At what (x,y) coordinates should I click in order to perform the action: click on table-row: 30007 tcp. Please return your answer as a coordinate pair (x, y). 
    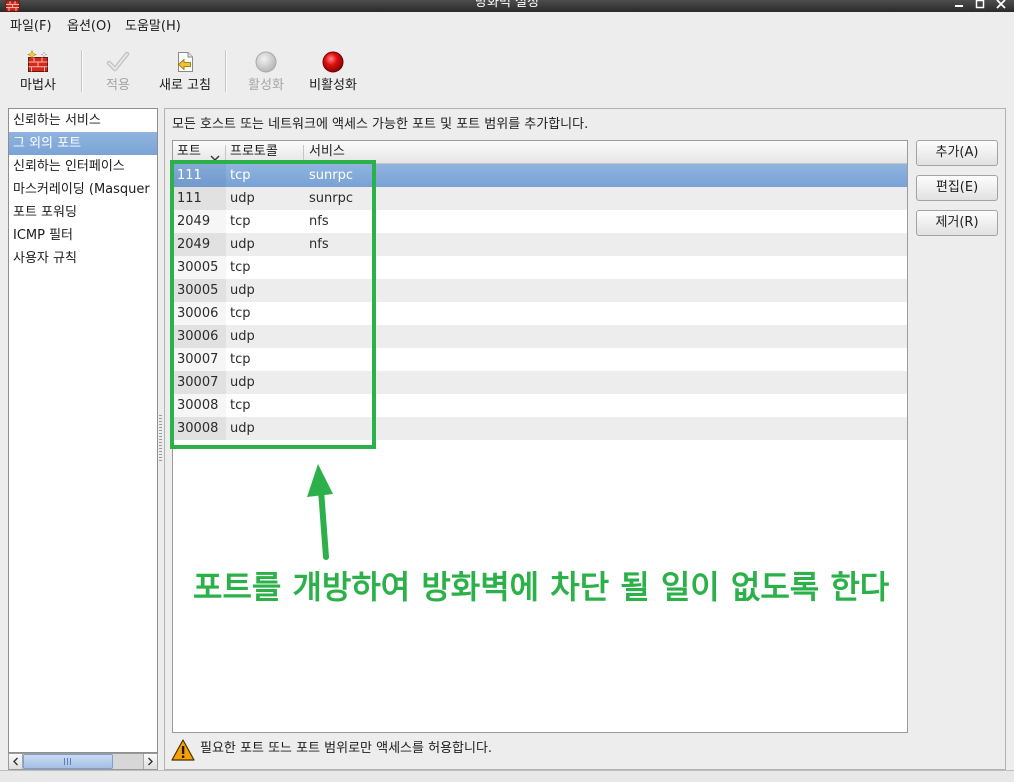
    Looking at the image, I should click on (540, 359).